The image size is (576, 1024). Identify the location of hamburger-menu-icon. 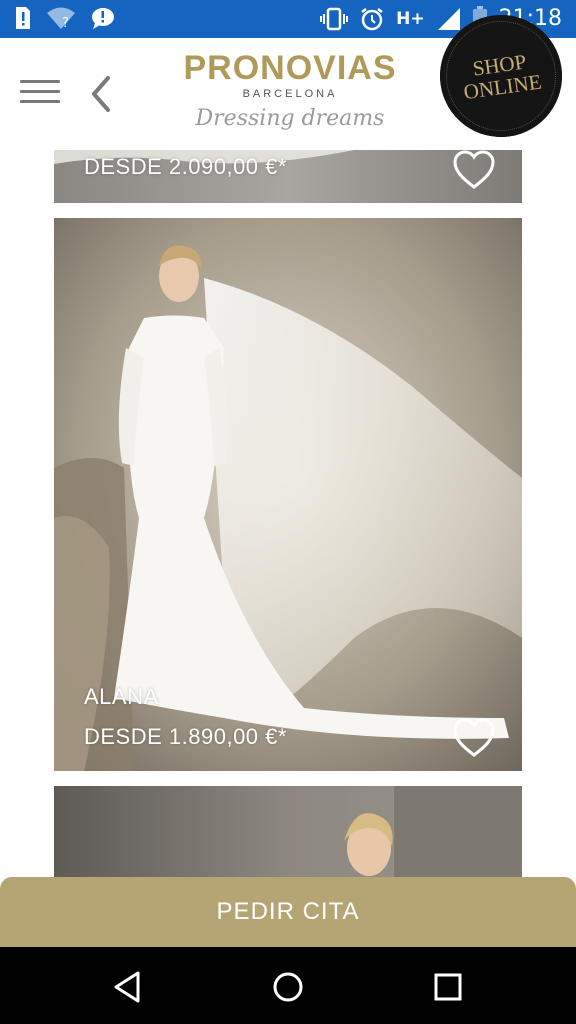
(40, 93).